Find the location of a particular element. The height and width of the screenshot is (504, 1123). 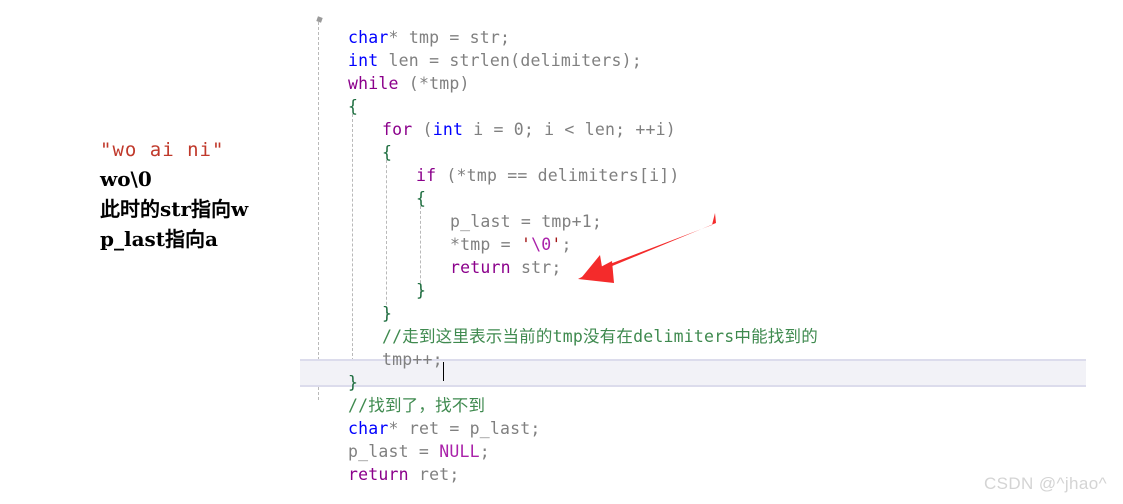

code-line-19: p_last = NULL; is located at coordinates (700, 451).